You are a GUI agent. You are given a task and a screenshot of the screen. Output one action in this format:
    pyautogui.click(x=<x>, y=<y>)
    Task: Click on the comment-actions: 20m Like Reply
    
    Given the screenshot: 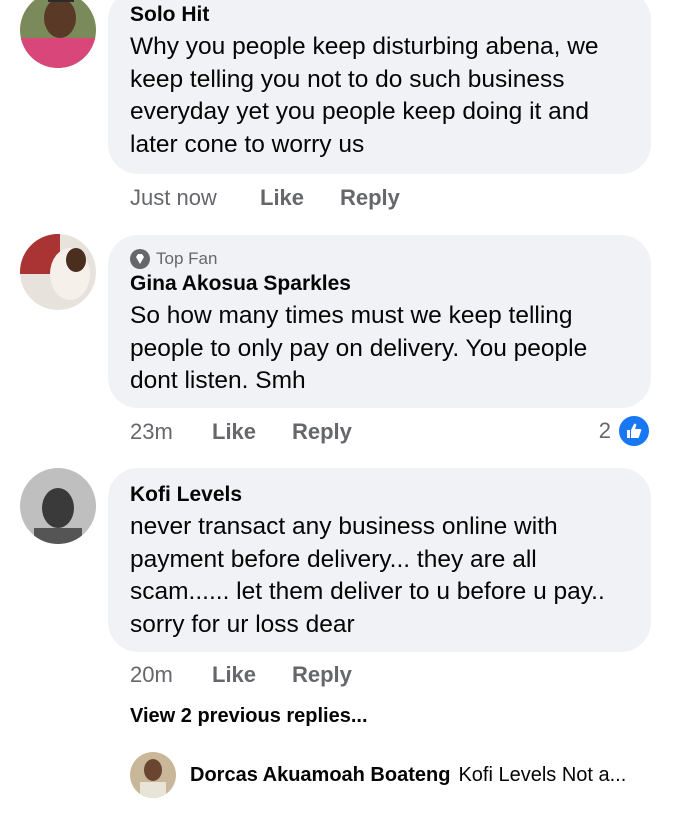 What is the action you would take?
    pyautogui.click(x=241, y=675)
    